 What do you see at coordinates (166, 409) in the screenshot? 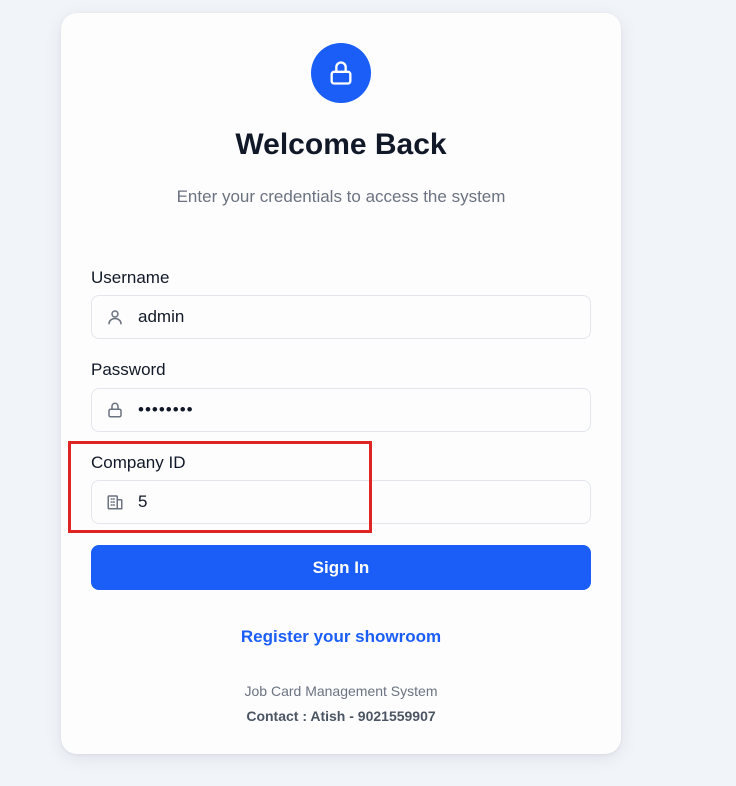
I see `password-value: ••••••••` at bounding box center [166, 409].